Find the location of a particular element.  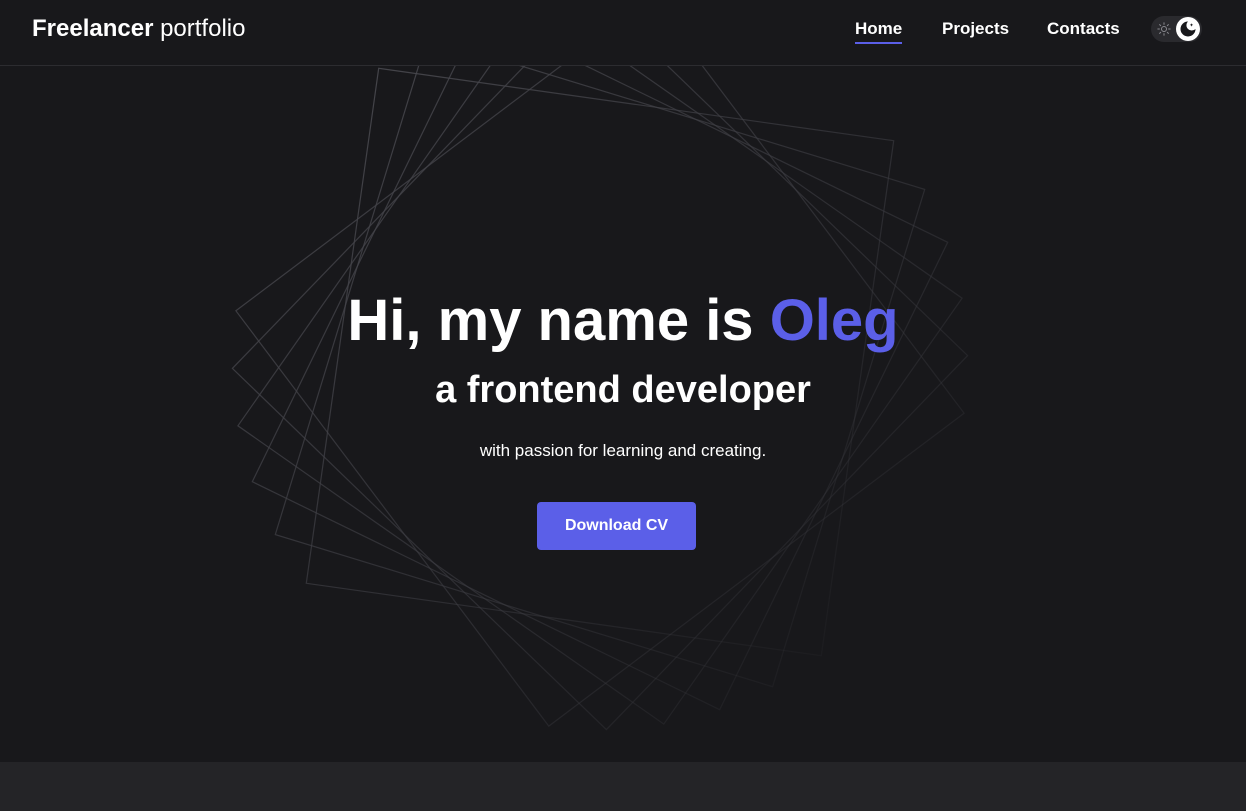

moon-icon is located at coordinates (1188, 29).